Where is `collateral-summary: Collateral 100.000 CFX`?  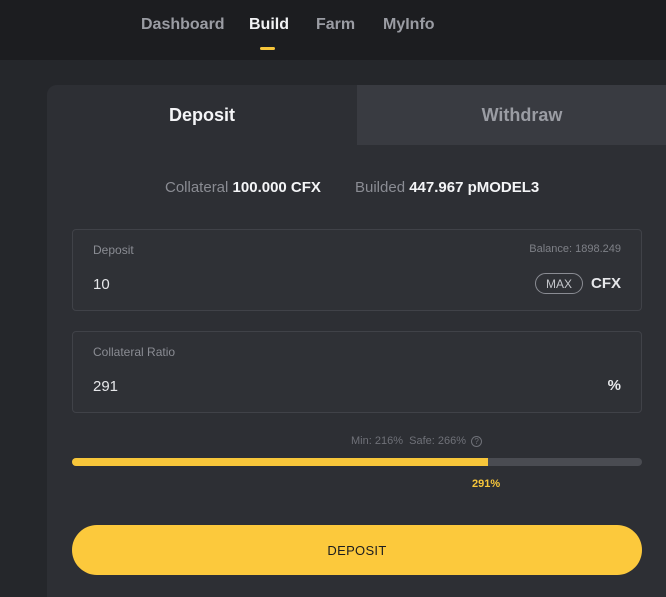
collateral-summary: Collateral 100.000 CFX is located at coordinates (243, 187).